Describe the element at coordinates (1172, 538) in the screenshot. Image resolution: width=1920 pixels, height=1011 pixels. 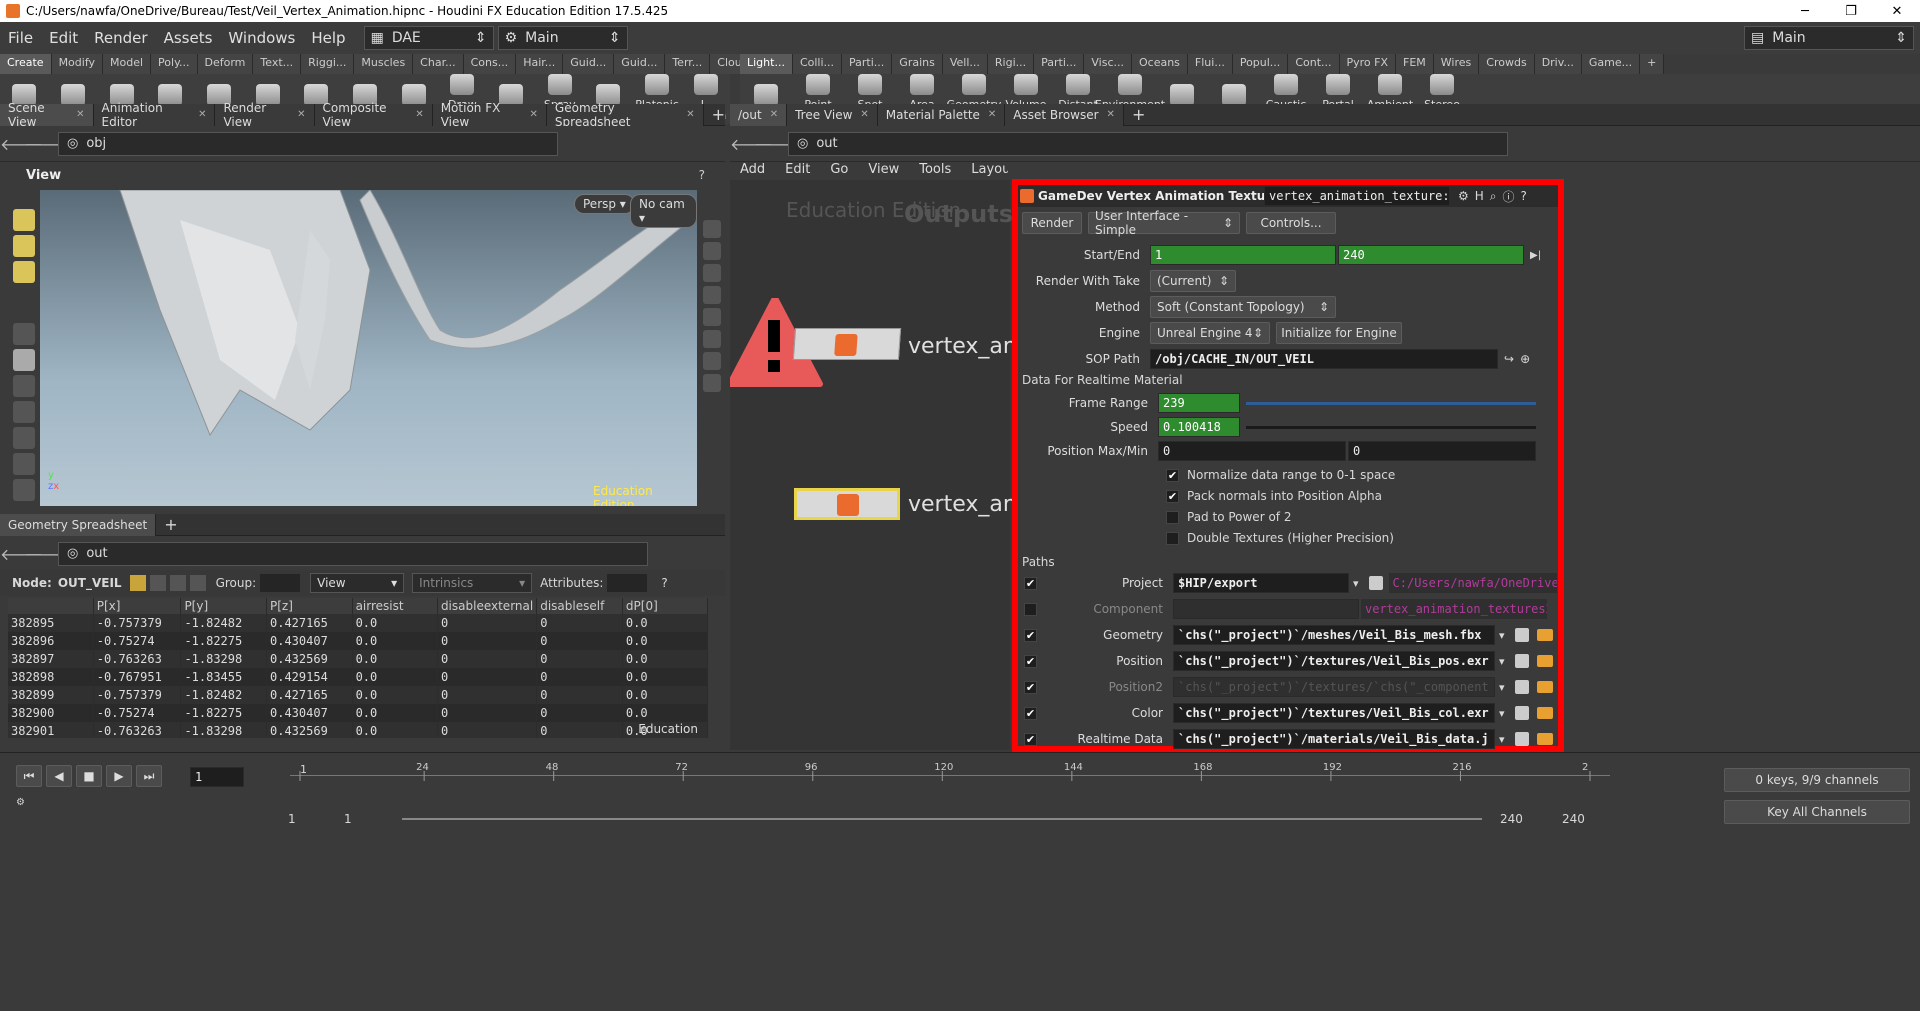
I see `checkbox-double-textures-higher-precision` at that location.